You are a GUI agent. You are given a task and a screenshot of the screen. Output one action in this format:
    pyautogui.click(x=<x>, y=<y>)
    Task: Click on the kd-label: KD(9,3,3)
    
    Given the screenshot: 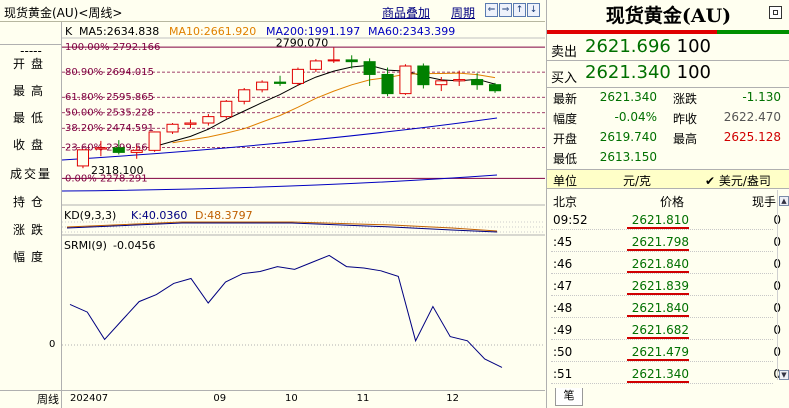 What is the action you would take?
    pyautogui.click(x=90, y=215)
    